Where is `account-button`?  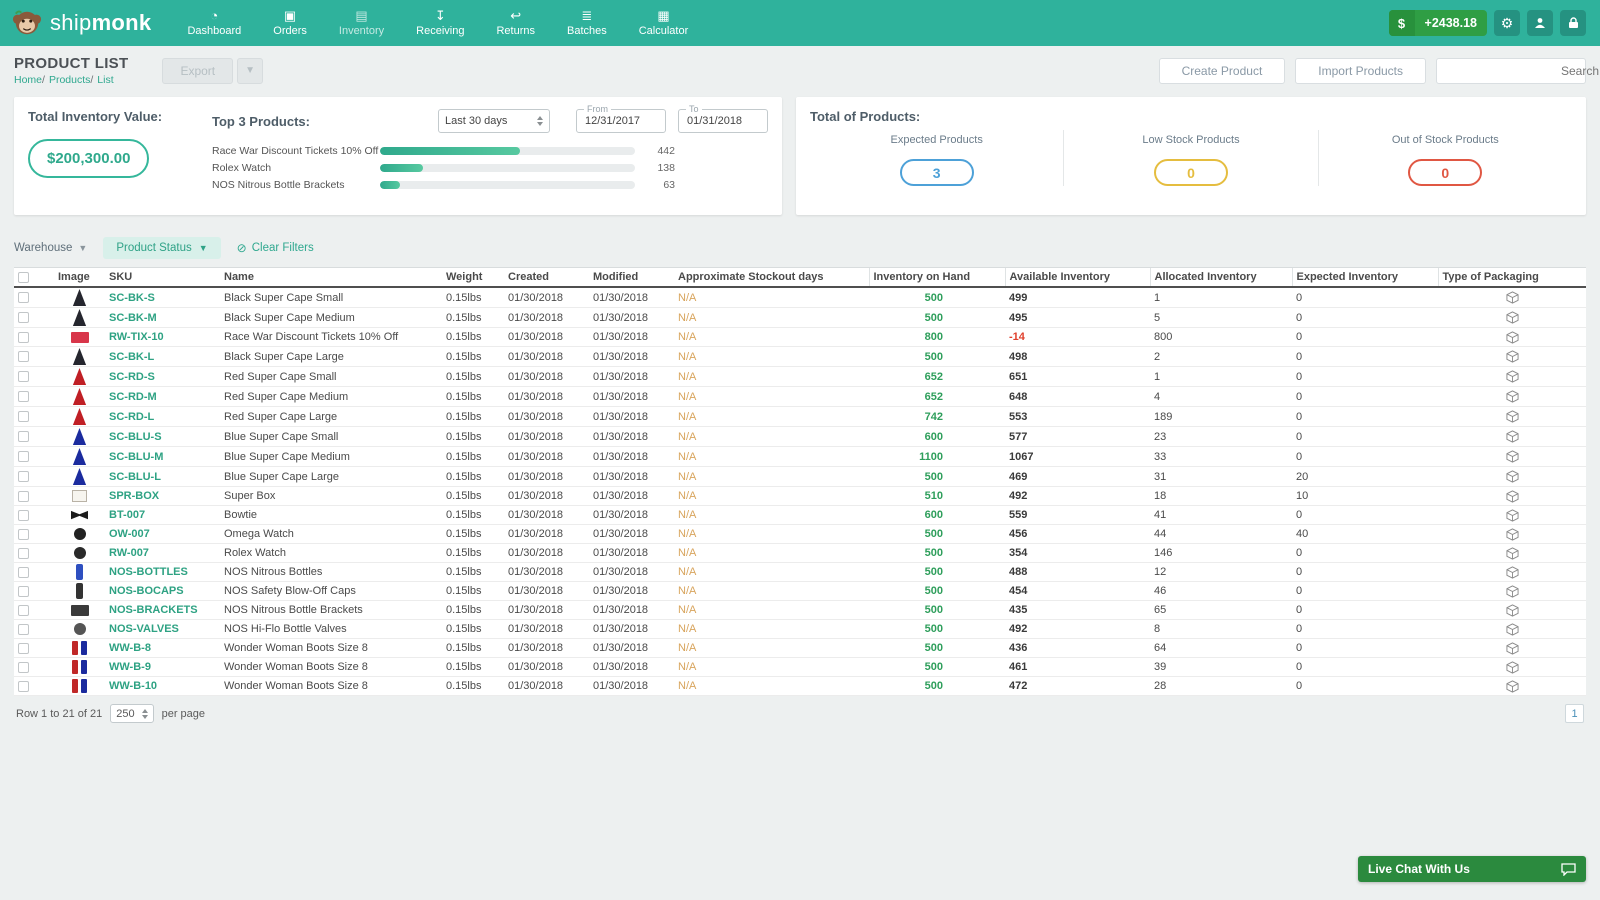 account-button is located at coordinates (1540, 23).